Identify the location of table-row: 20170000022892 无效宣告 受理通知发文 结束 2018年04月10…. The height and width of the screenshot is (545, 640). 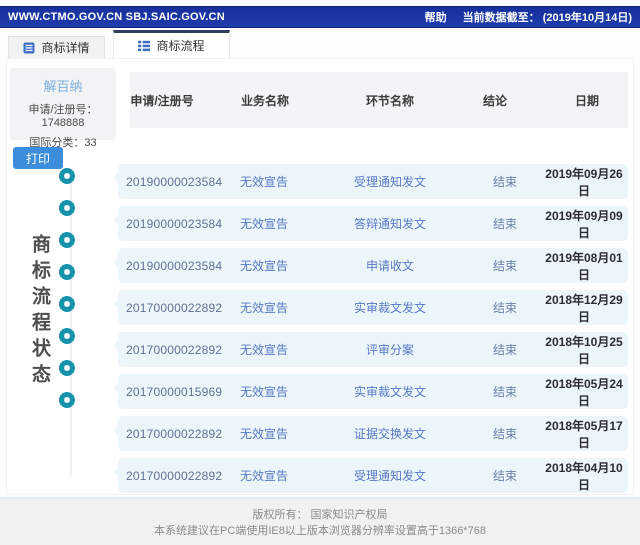
(373, 475).